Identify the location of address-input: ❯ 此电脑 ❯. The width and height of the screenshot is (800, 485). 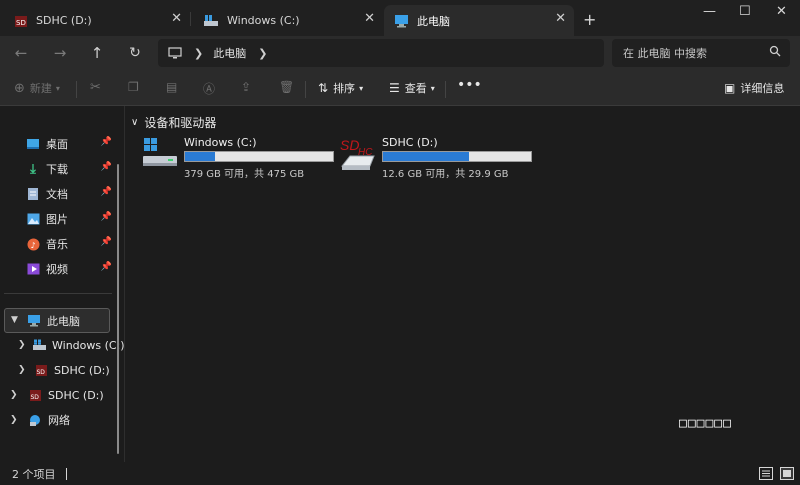
(381, 53).